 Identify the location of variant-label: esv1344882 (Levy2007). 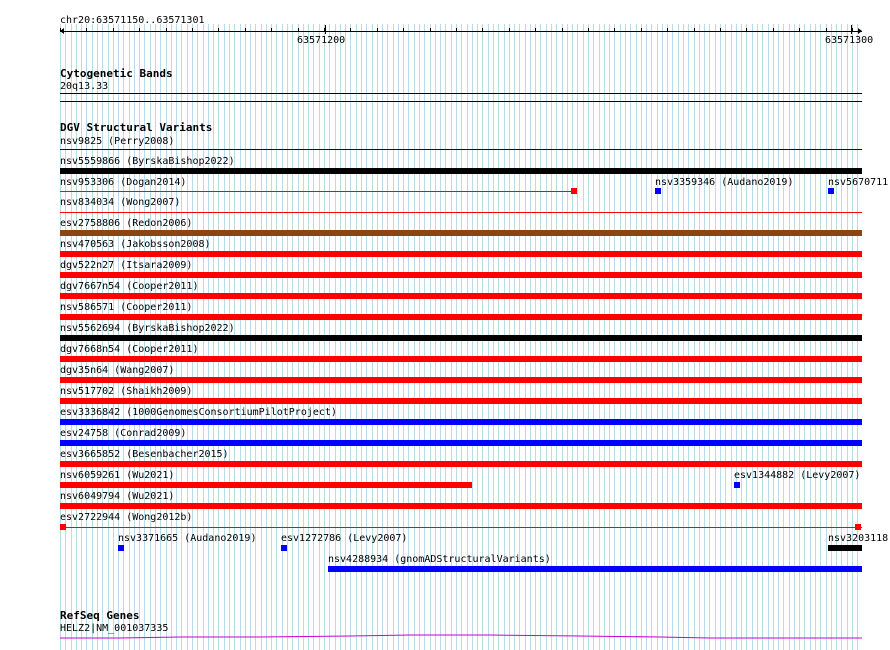
(797, 475).